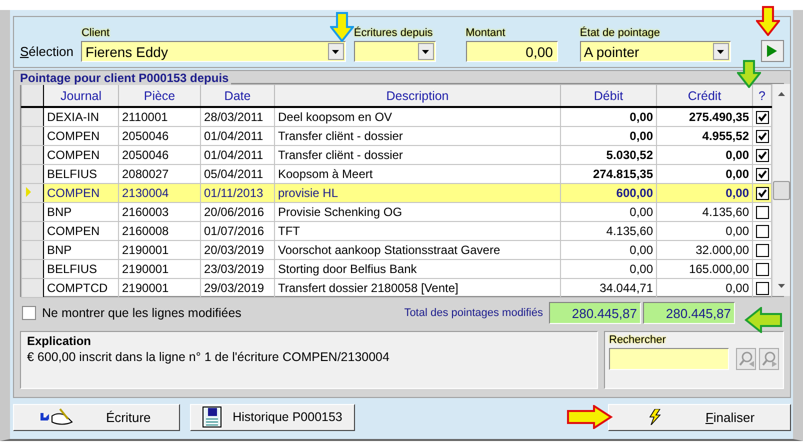 This screenshot has width=803, height=445. I want to click on column-header: Description, so click(417, 95).